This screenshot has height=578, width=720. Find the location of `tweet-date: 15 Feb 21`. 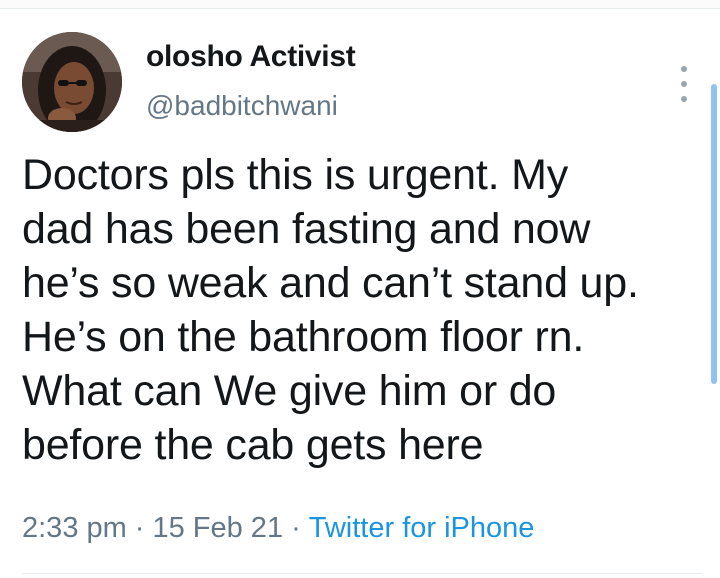

tweet-date: 15 Feb 21 is located at coordinates (218, 528).